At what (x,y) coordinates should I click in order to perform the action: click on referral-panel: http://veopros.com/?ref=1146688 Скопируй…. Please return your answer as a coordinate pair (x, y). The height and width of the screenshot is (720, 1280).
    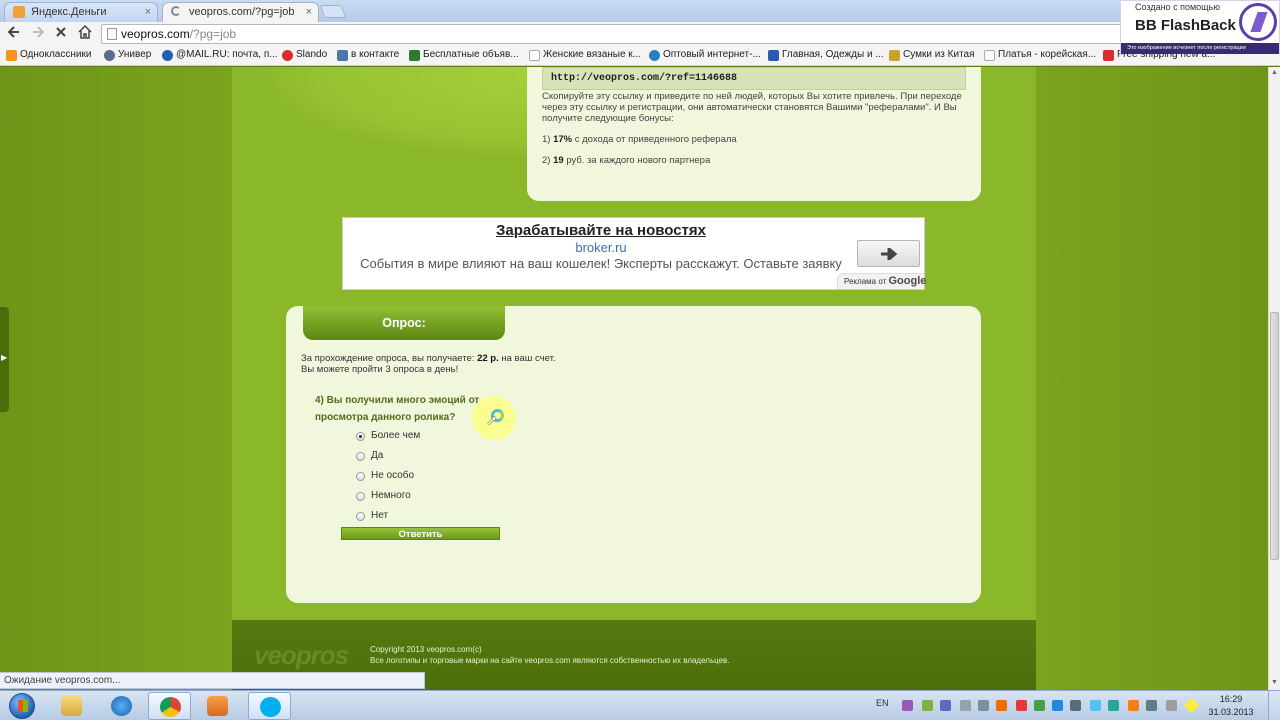
    Looking at the image, I should click on (754, 134).